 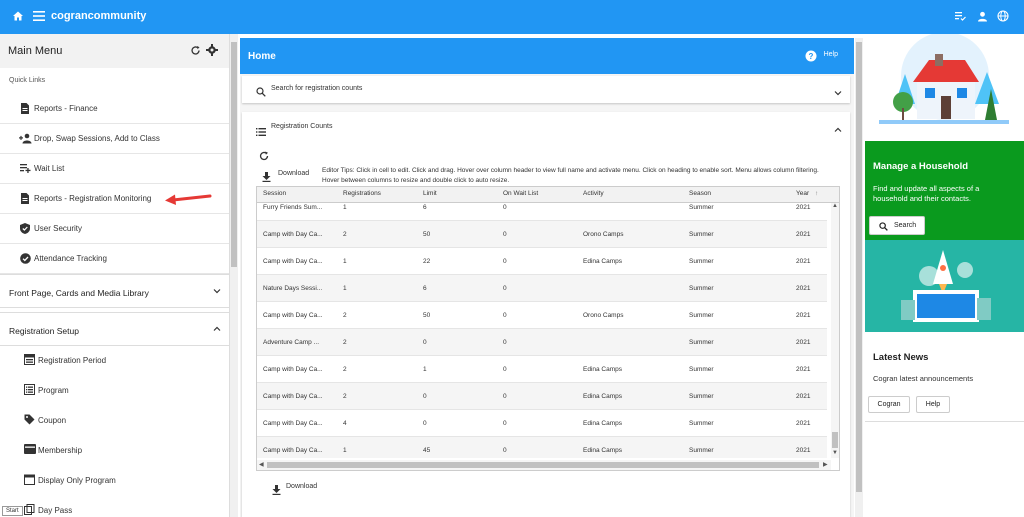 I want to click on scroll-down-icon: ▼, so click(x=835, y=453).